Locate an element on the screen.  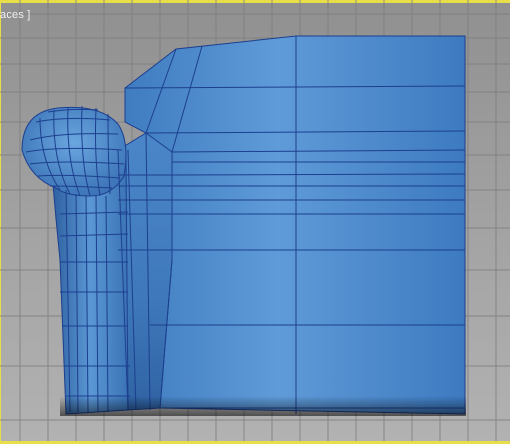
viewport-shading-label: aces ] is located at coordinates (15, 15).